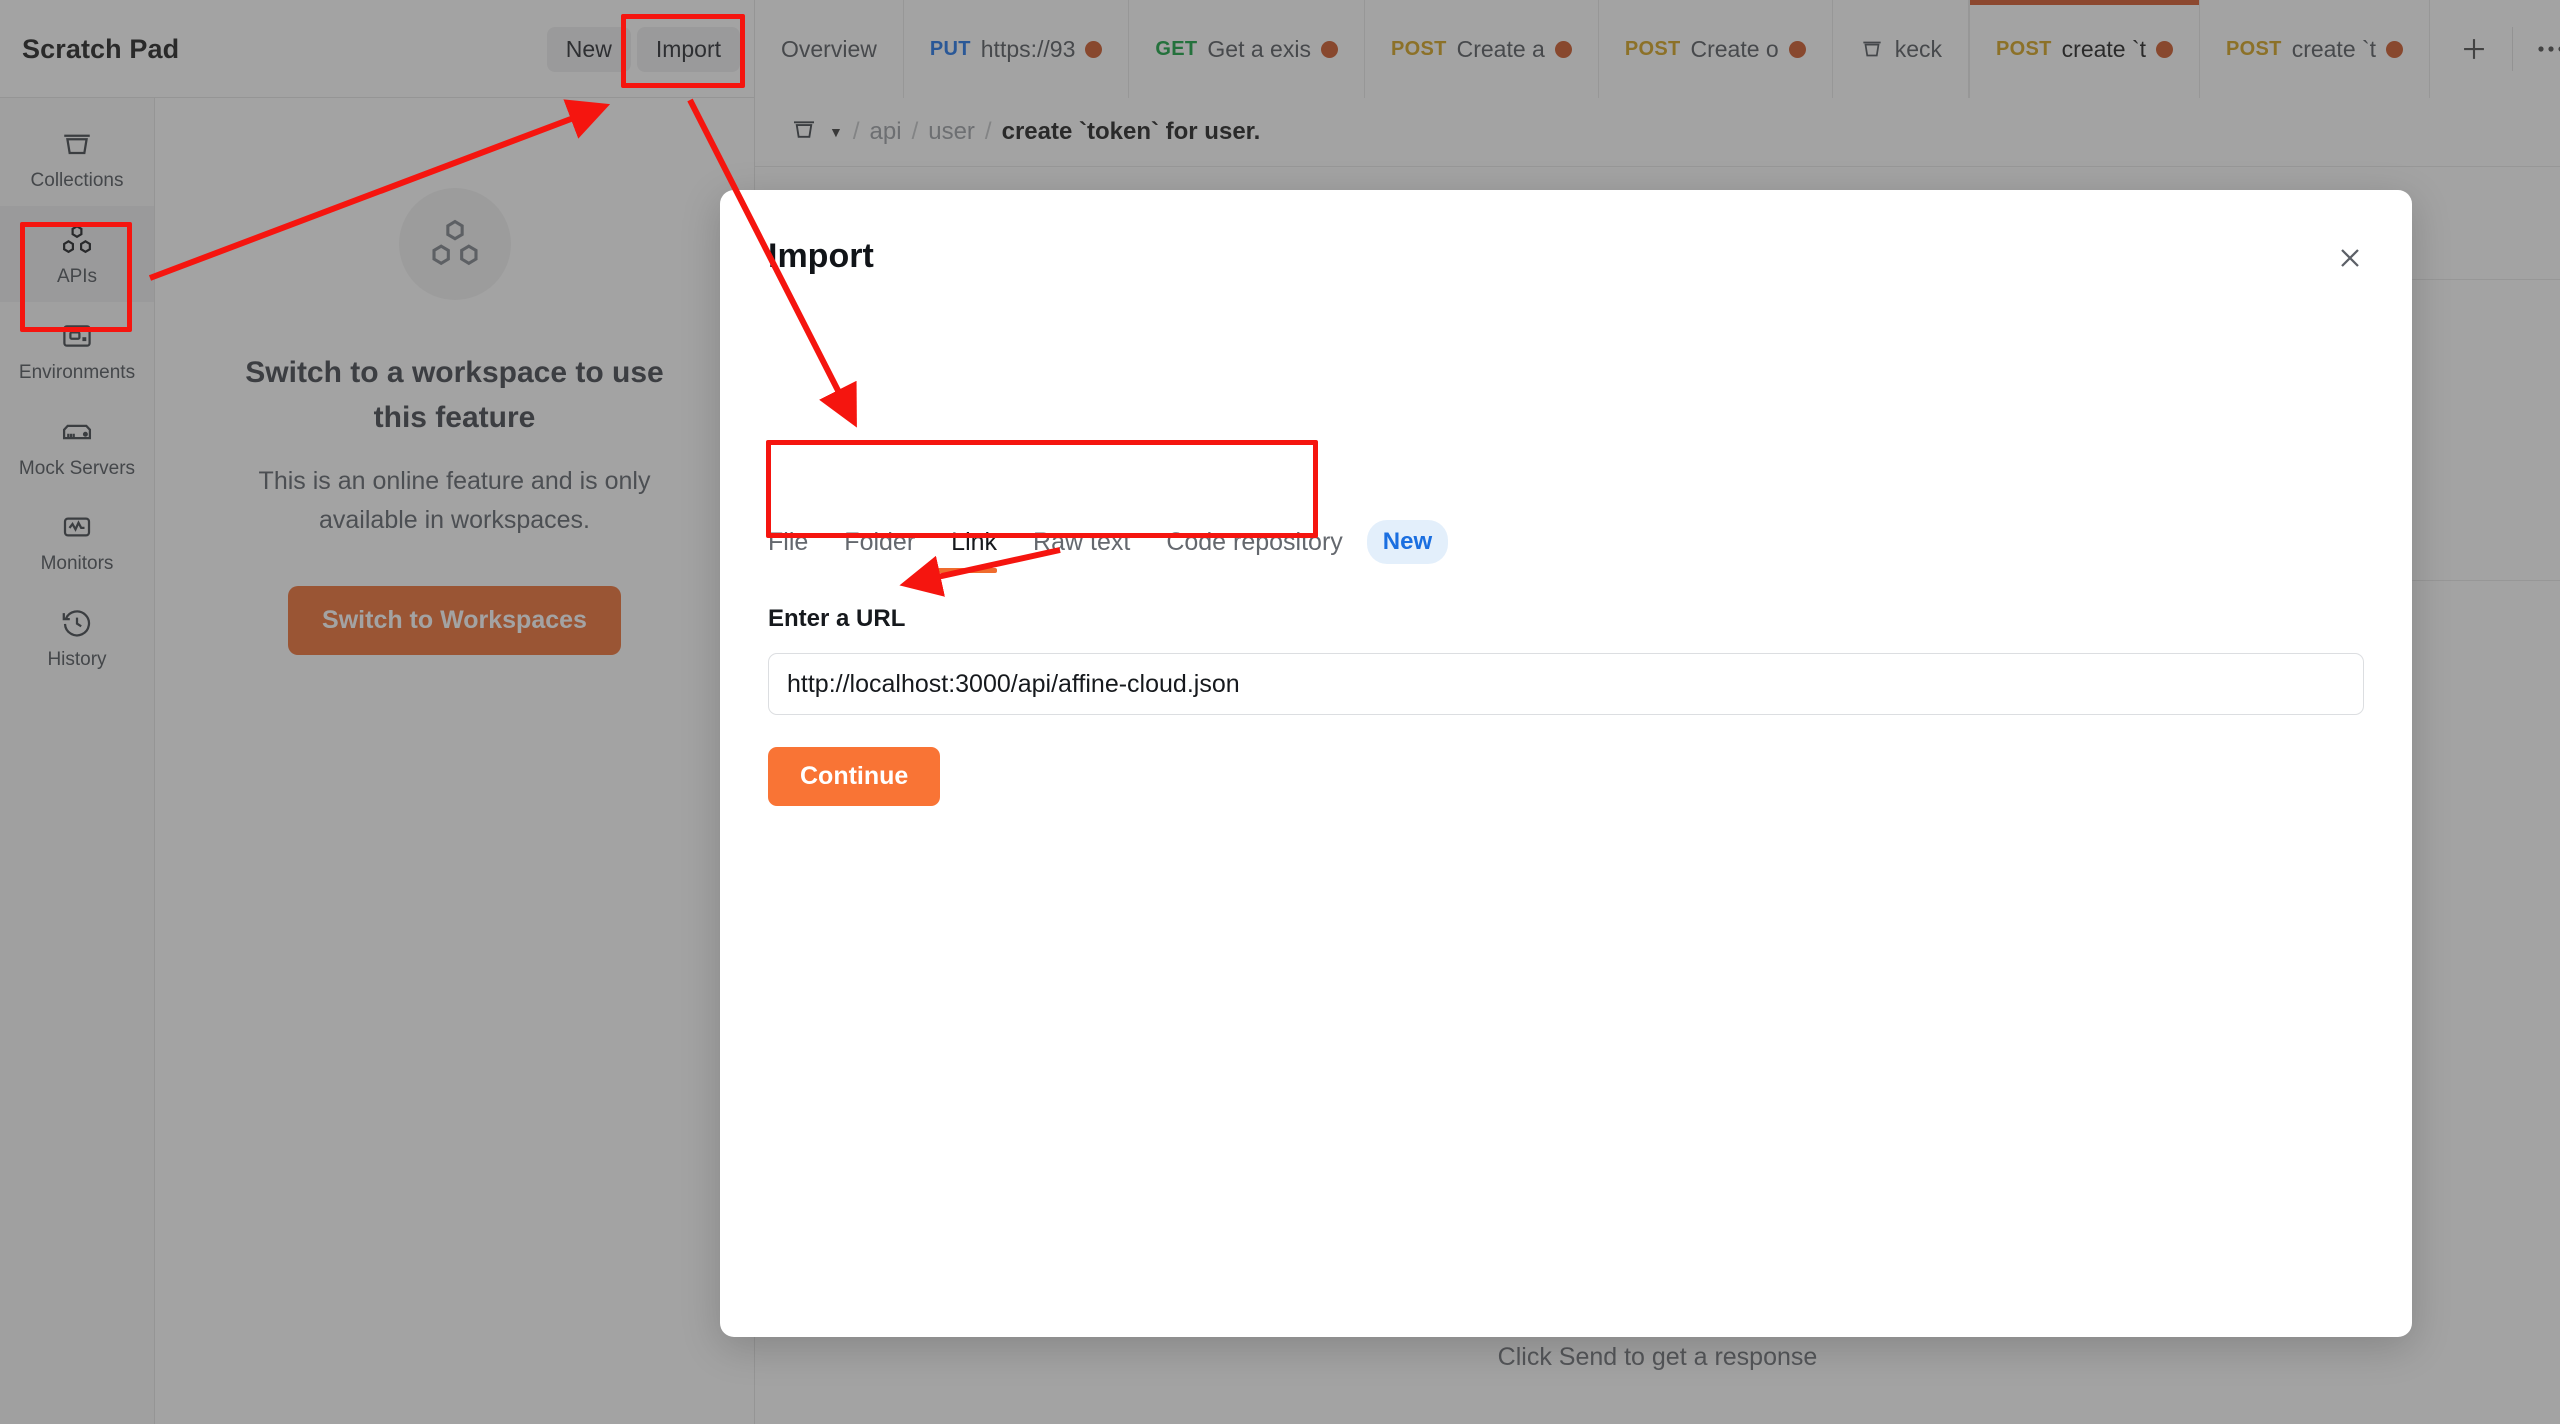  I want to click on continue-button: Continue, so click(854, 776).